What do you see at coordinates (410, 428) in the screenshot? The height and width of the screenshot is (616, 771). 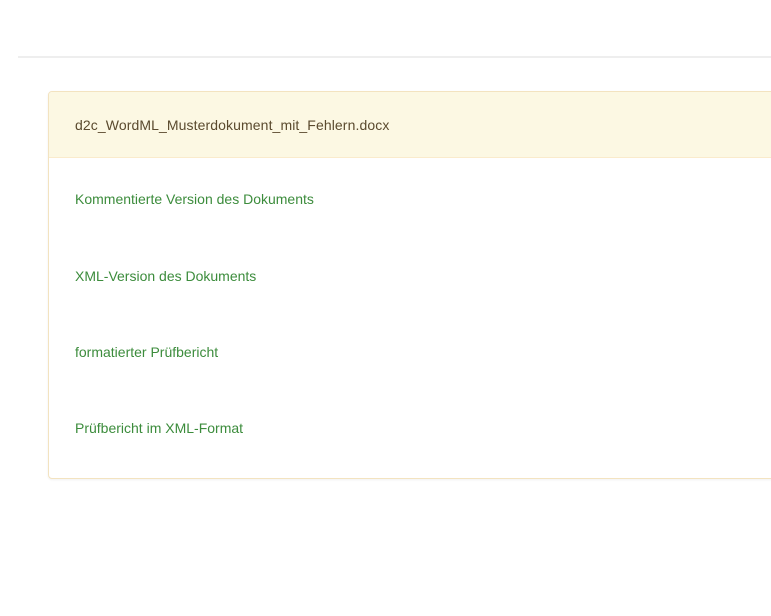 I see `list-item: Prüfbericht im XML-Format` at bounding box center [410, 428].